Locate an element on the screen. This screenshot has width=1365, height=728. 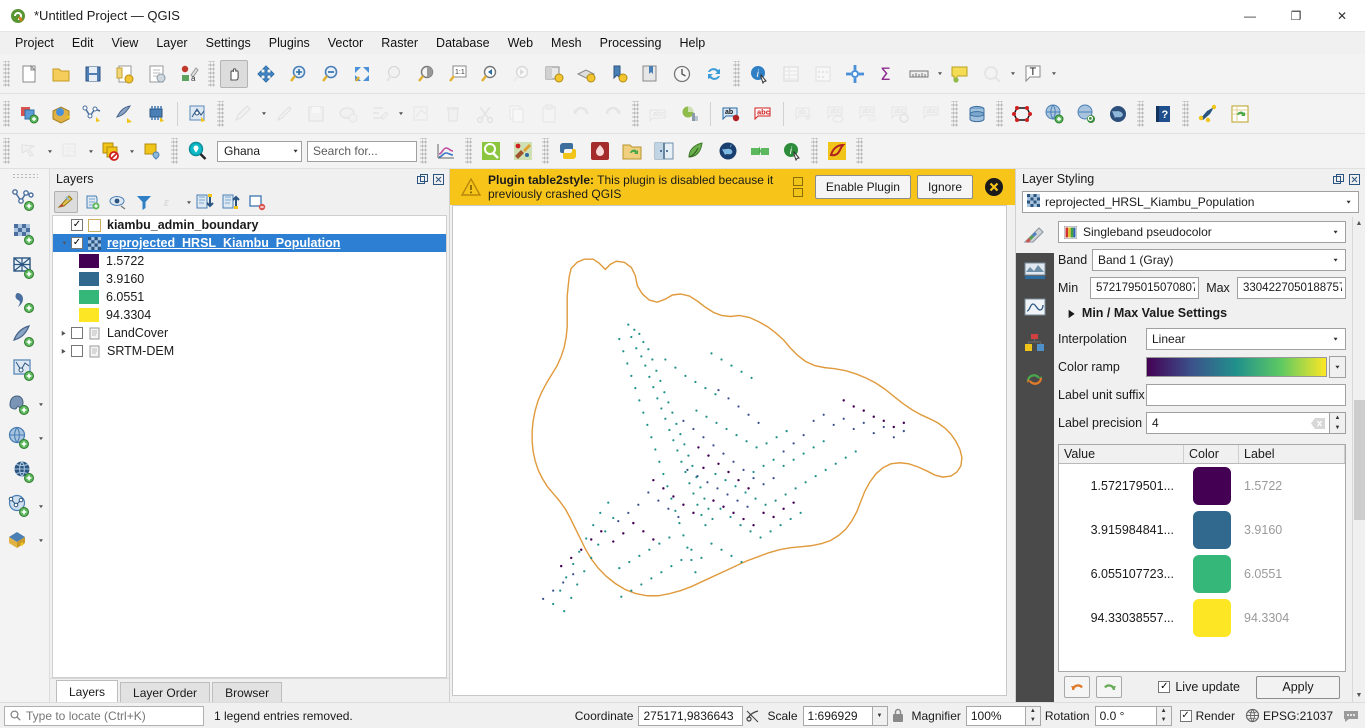
layer-item-landcover: LandCover is located at coordinates (249, 333).